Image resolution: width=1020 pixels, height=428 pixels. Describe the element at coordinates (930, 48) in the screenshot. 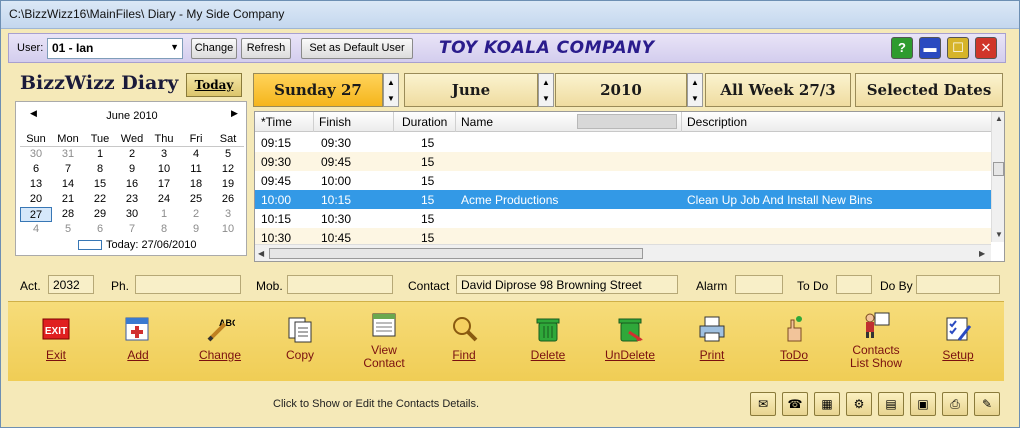

I see `minimize-button: ▬` at that location.